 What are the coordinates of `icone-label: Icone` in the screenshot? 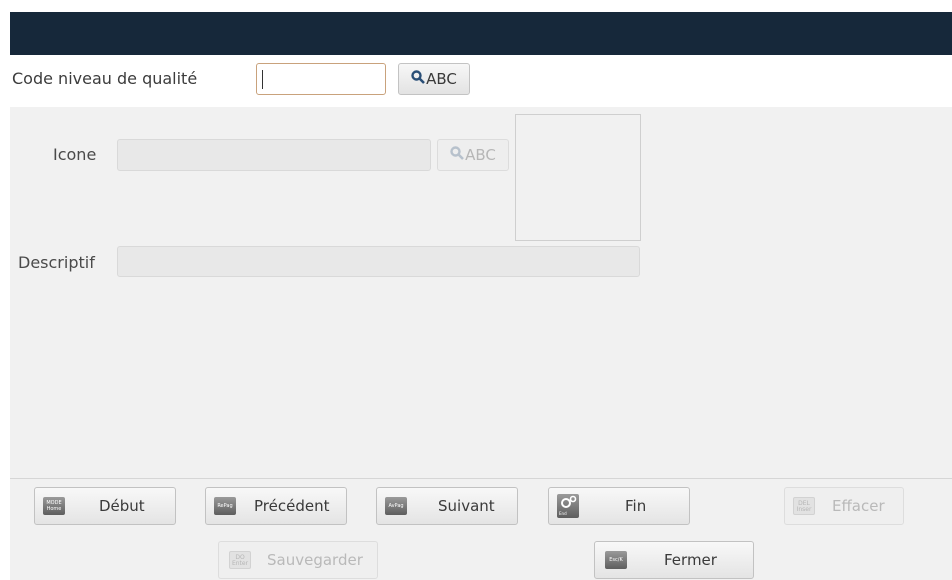 It's located at (75, 154).